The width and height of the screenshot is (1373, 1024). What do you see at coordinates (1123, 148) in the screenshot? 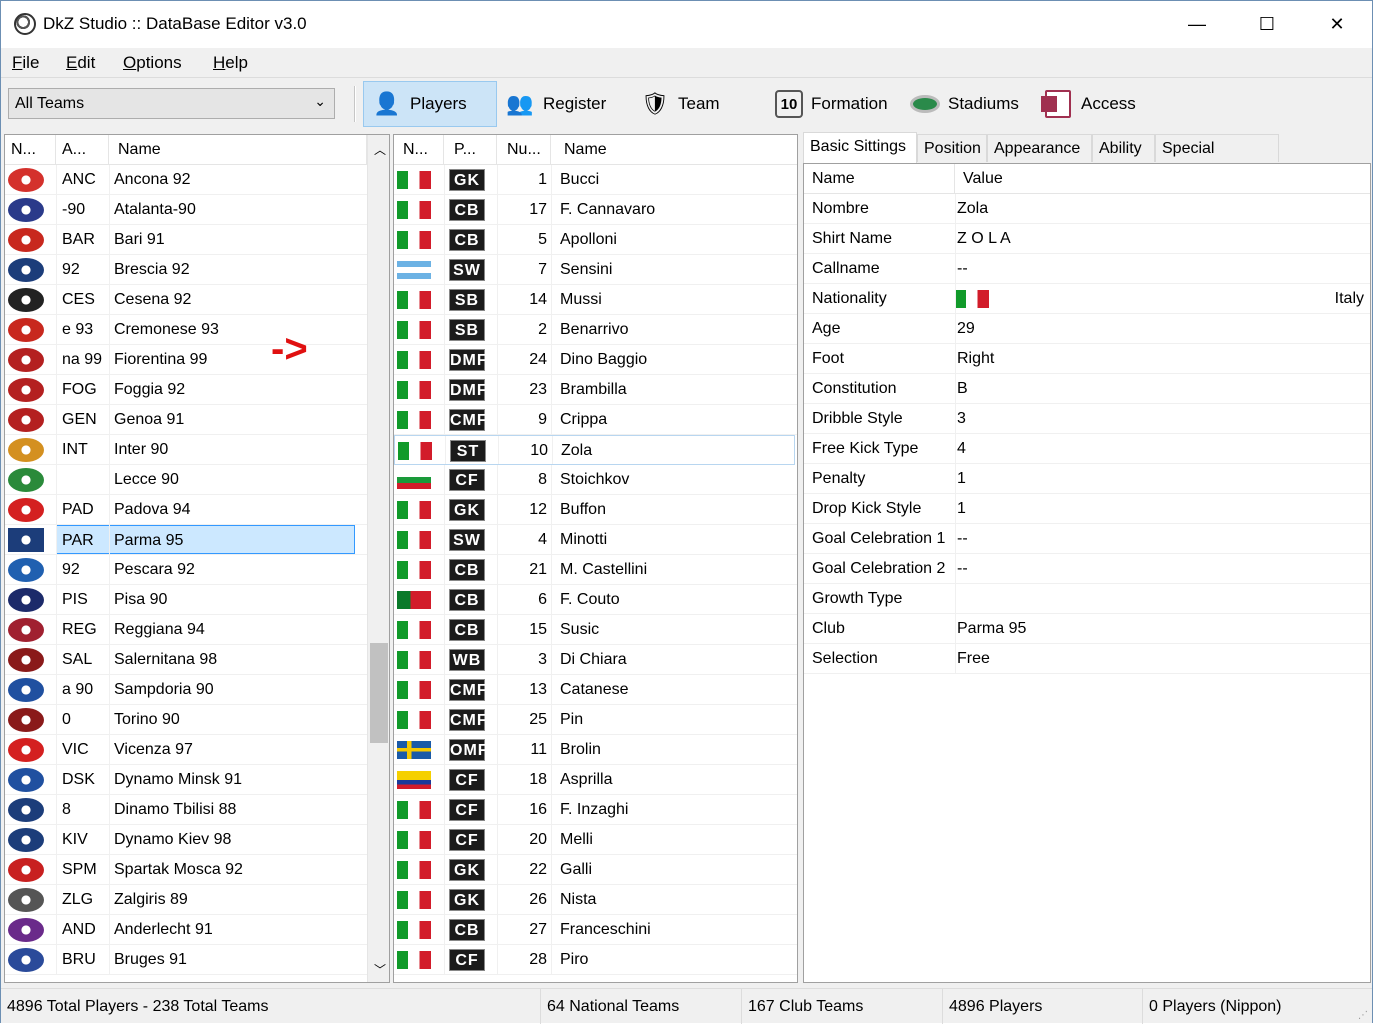
I see `tab-ability: Ability` at bounding box center [1123, 148].